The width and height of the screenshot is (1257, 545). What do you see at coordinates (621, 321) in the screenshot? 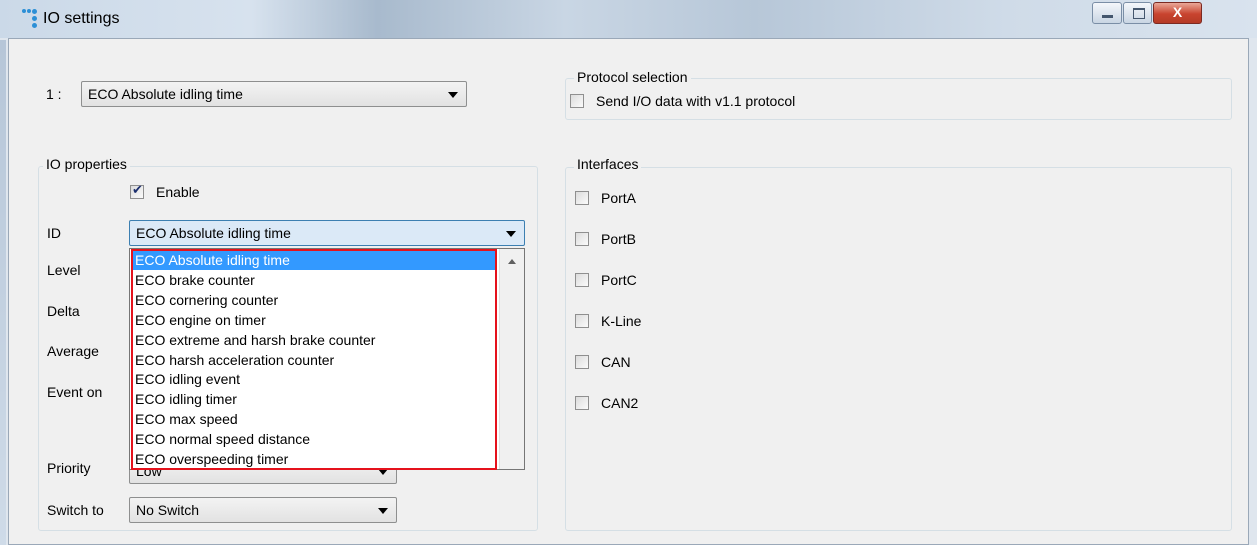
I see `interface-label: K-Line` at bounding box center [621, 321].